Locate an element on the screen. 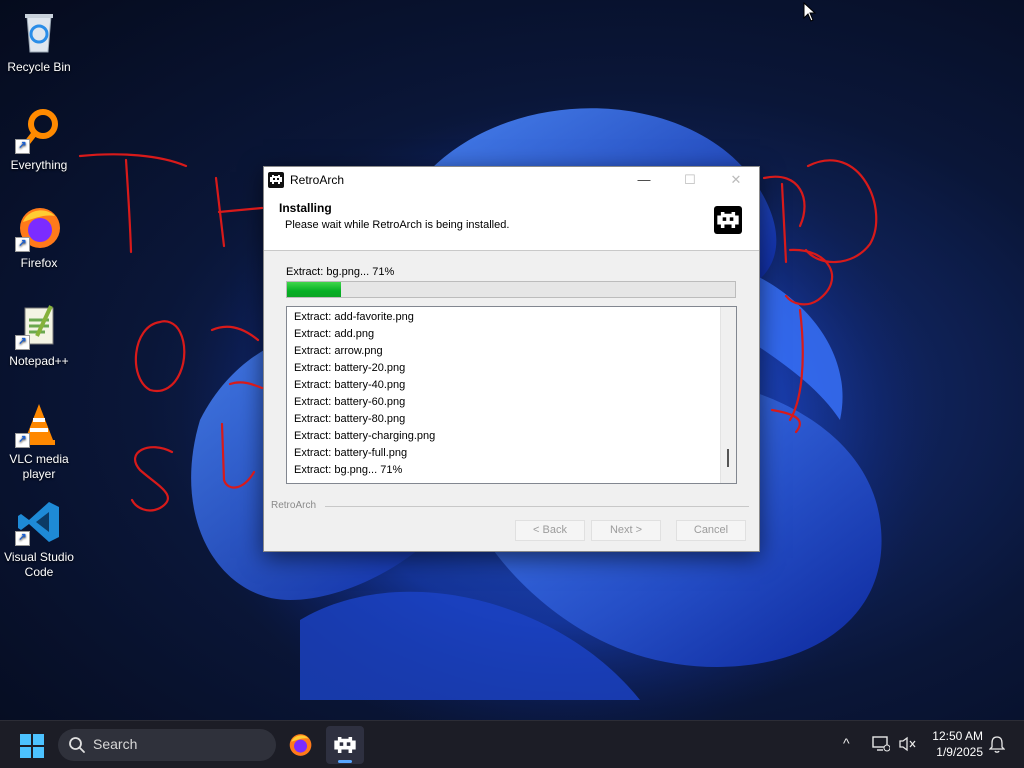 The height and width of the screenshot is (768, 1024). desktop-icon-recycle-bin: Recycle Bin is located at coordinates (39, 41).